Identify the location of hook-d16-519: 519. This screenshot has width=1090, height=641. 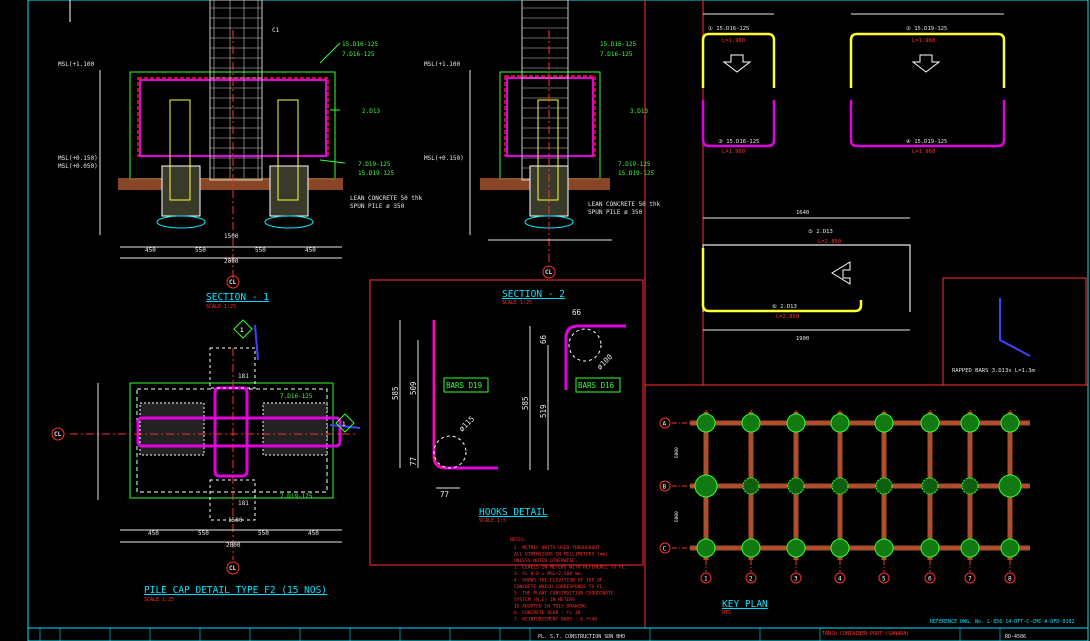
(543, 411).